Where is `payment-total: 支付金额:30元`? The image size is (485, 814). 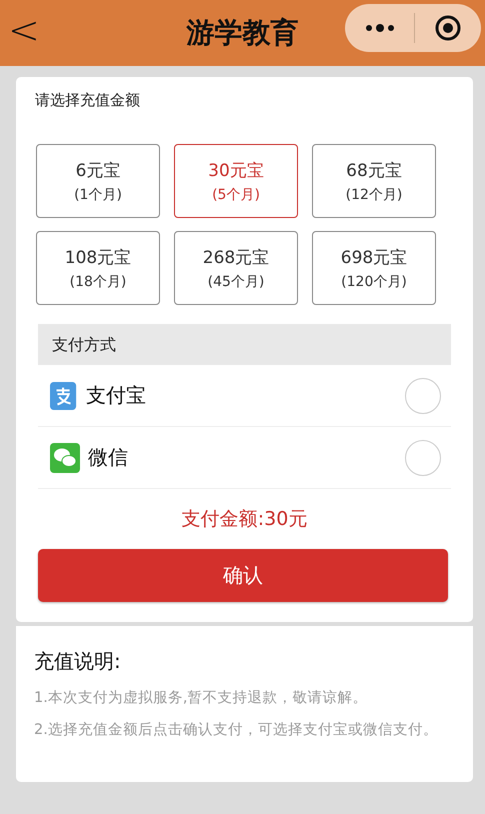 payment-total: 支付金额:30元 is located at coordinates (244, 519).